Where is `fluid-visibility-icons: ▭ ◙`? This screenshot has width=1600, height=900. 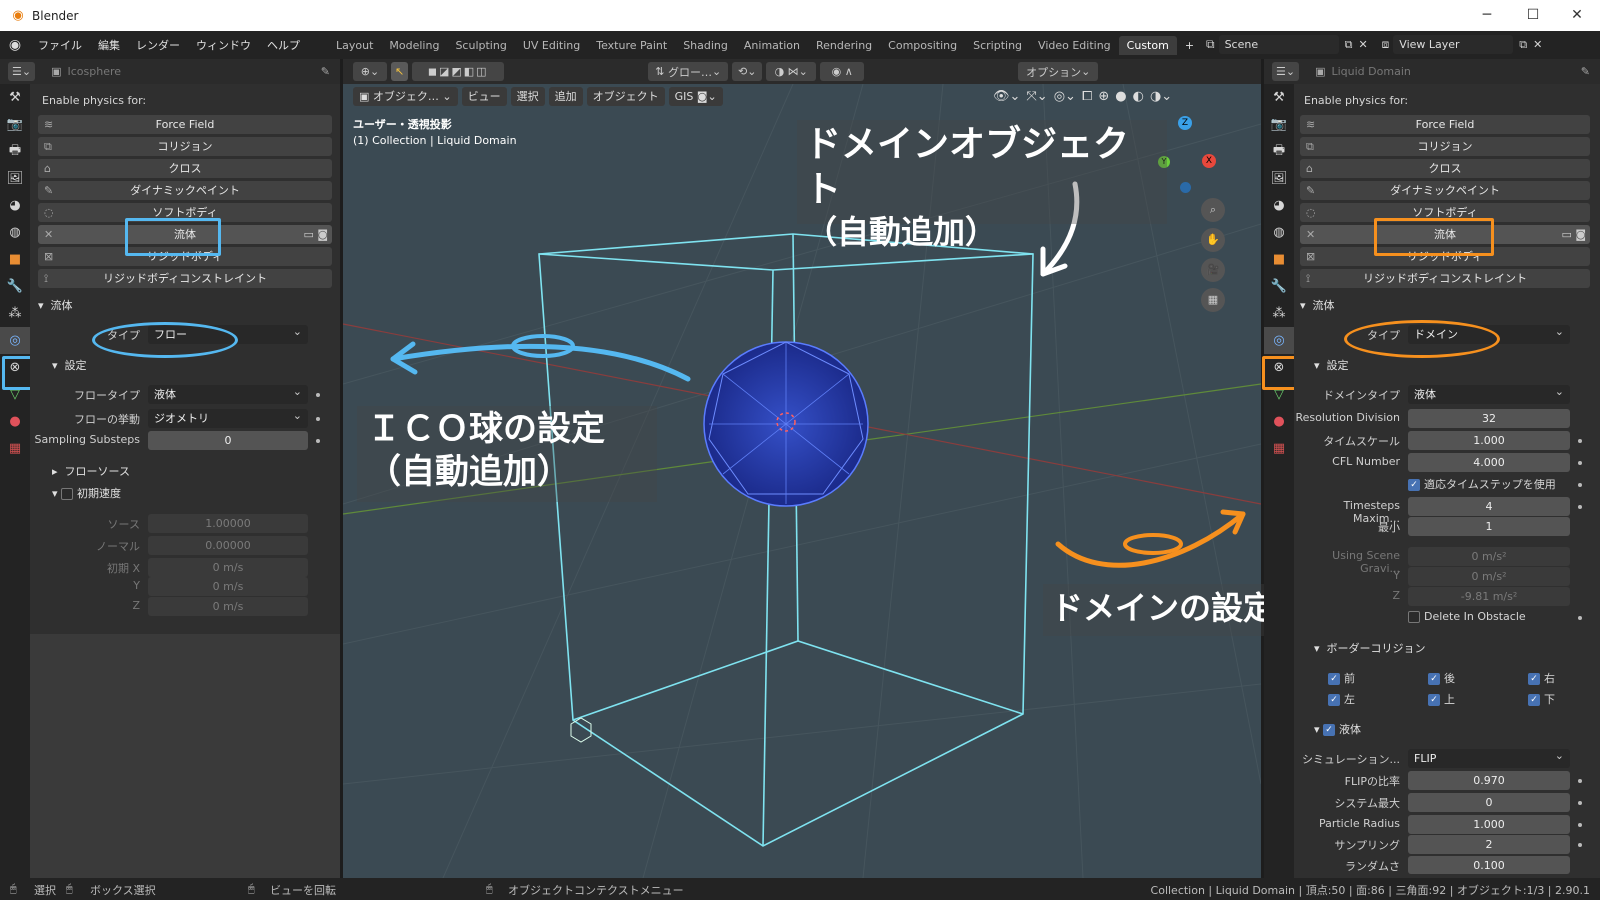
fluid-visibility-icons: ▭ ◙ is located at coordinates (315, 234).